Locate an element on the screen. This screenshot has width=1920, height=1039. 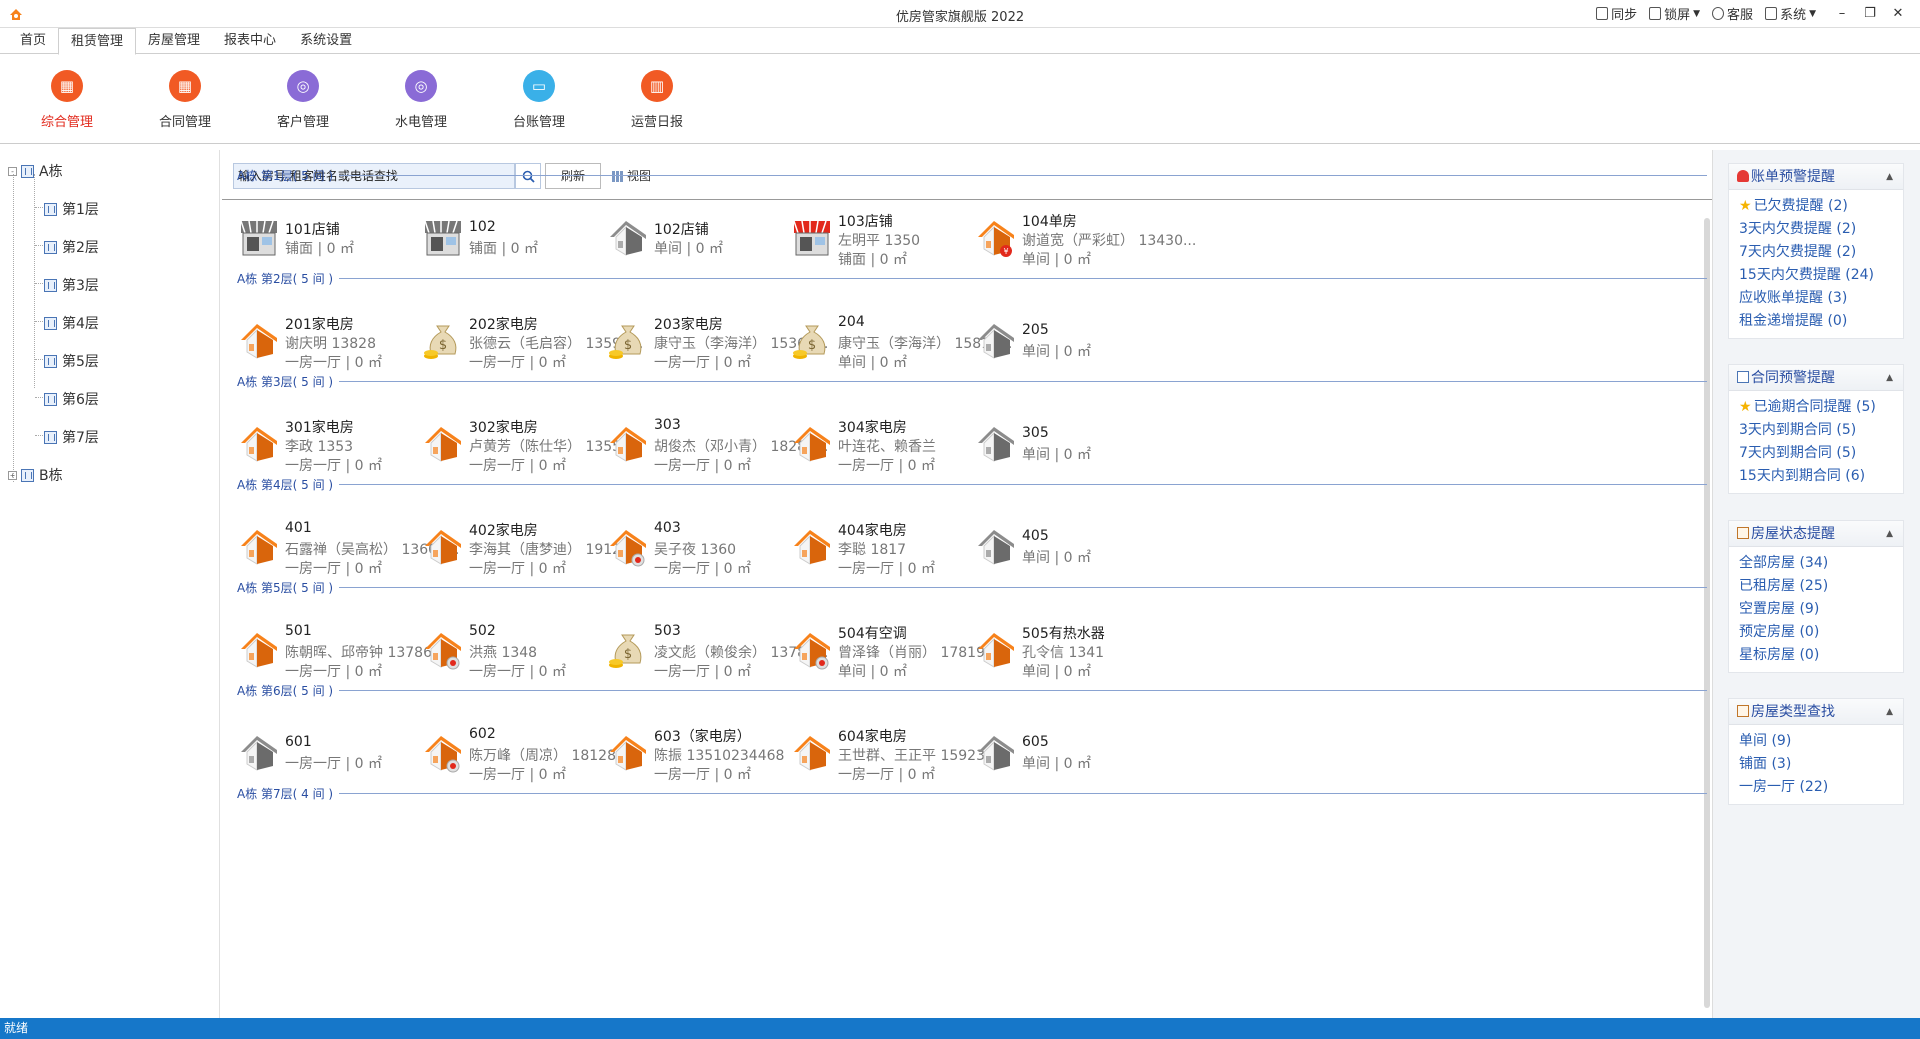
card-header: 账单预警提醒 ▲ is located at coordinates (1816, 177).